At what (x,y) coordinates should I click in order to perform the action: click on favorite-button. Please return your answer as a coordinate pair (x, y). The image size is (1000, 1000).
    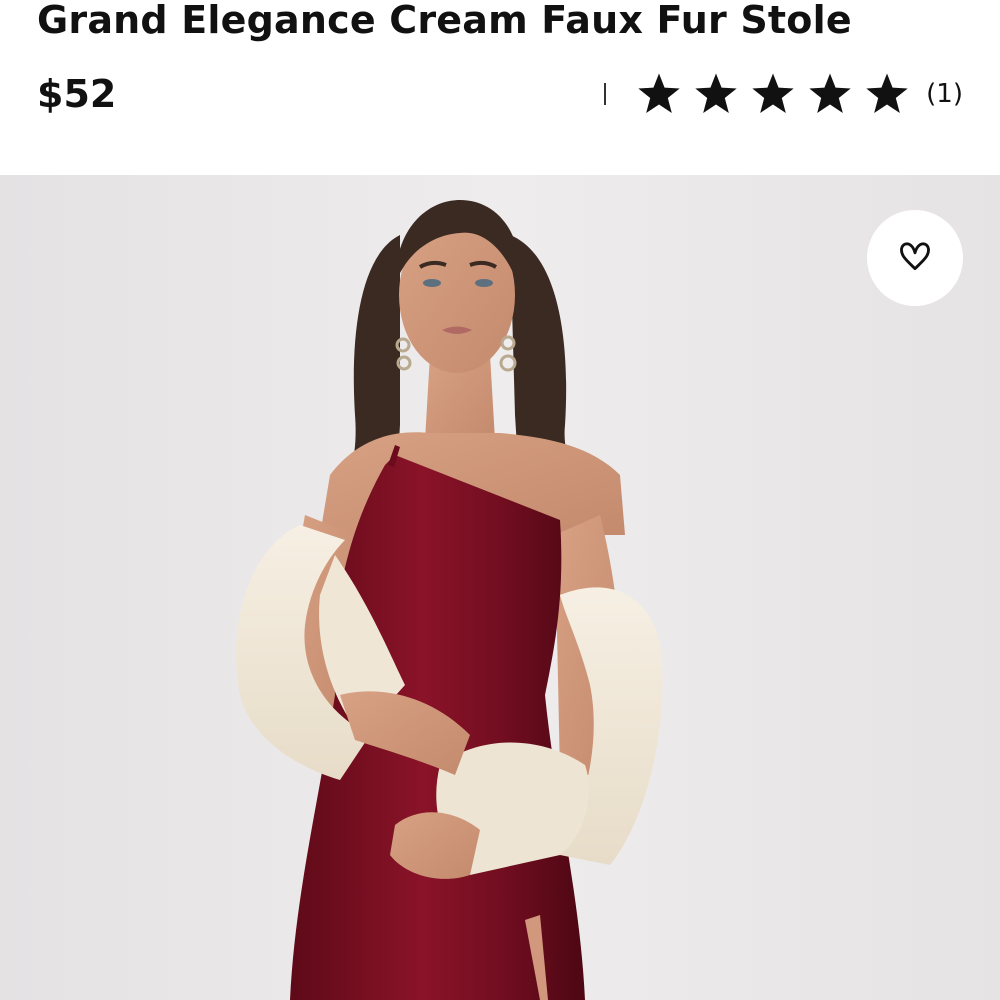
    Looking at the image, I should click on (915, 258).